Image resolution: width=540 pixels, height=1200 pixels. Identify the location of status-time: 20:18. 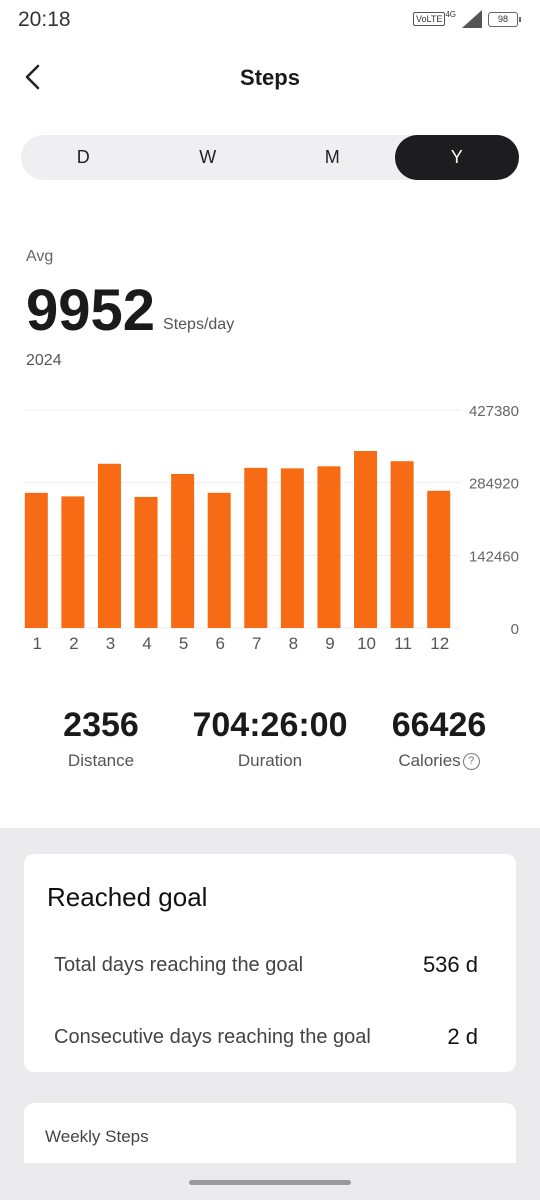
(44, 19).